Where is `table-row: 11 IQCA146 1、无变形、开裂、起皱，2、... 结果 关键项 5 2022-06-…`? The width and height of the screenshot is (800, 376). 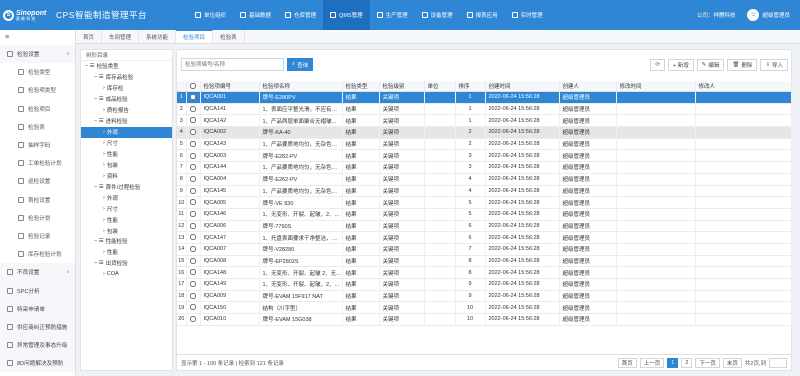
table-row: 11 IQCA146 1、无变形、开裂、起皱，2、... 结果 关键项 5 2022-06-… is located at coordinates (484, 214).